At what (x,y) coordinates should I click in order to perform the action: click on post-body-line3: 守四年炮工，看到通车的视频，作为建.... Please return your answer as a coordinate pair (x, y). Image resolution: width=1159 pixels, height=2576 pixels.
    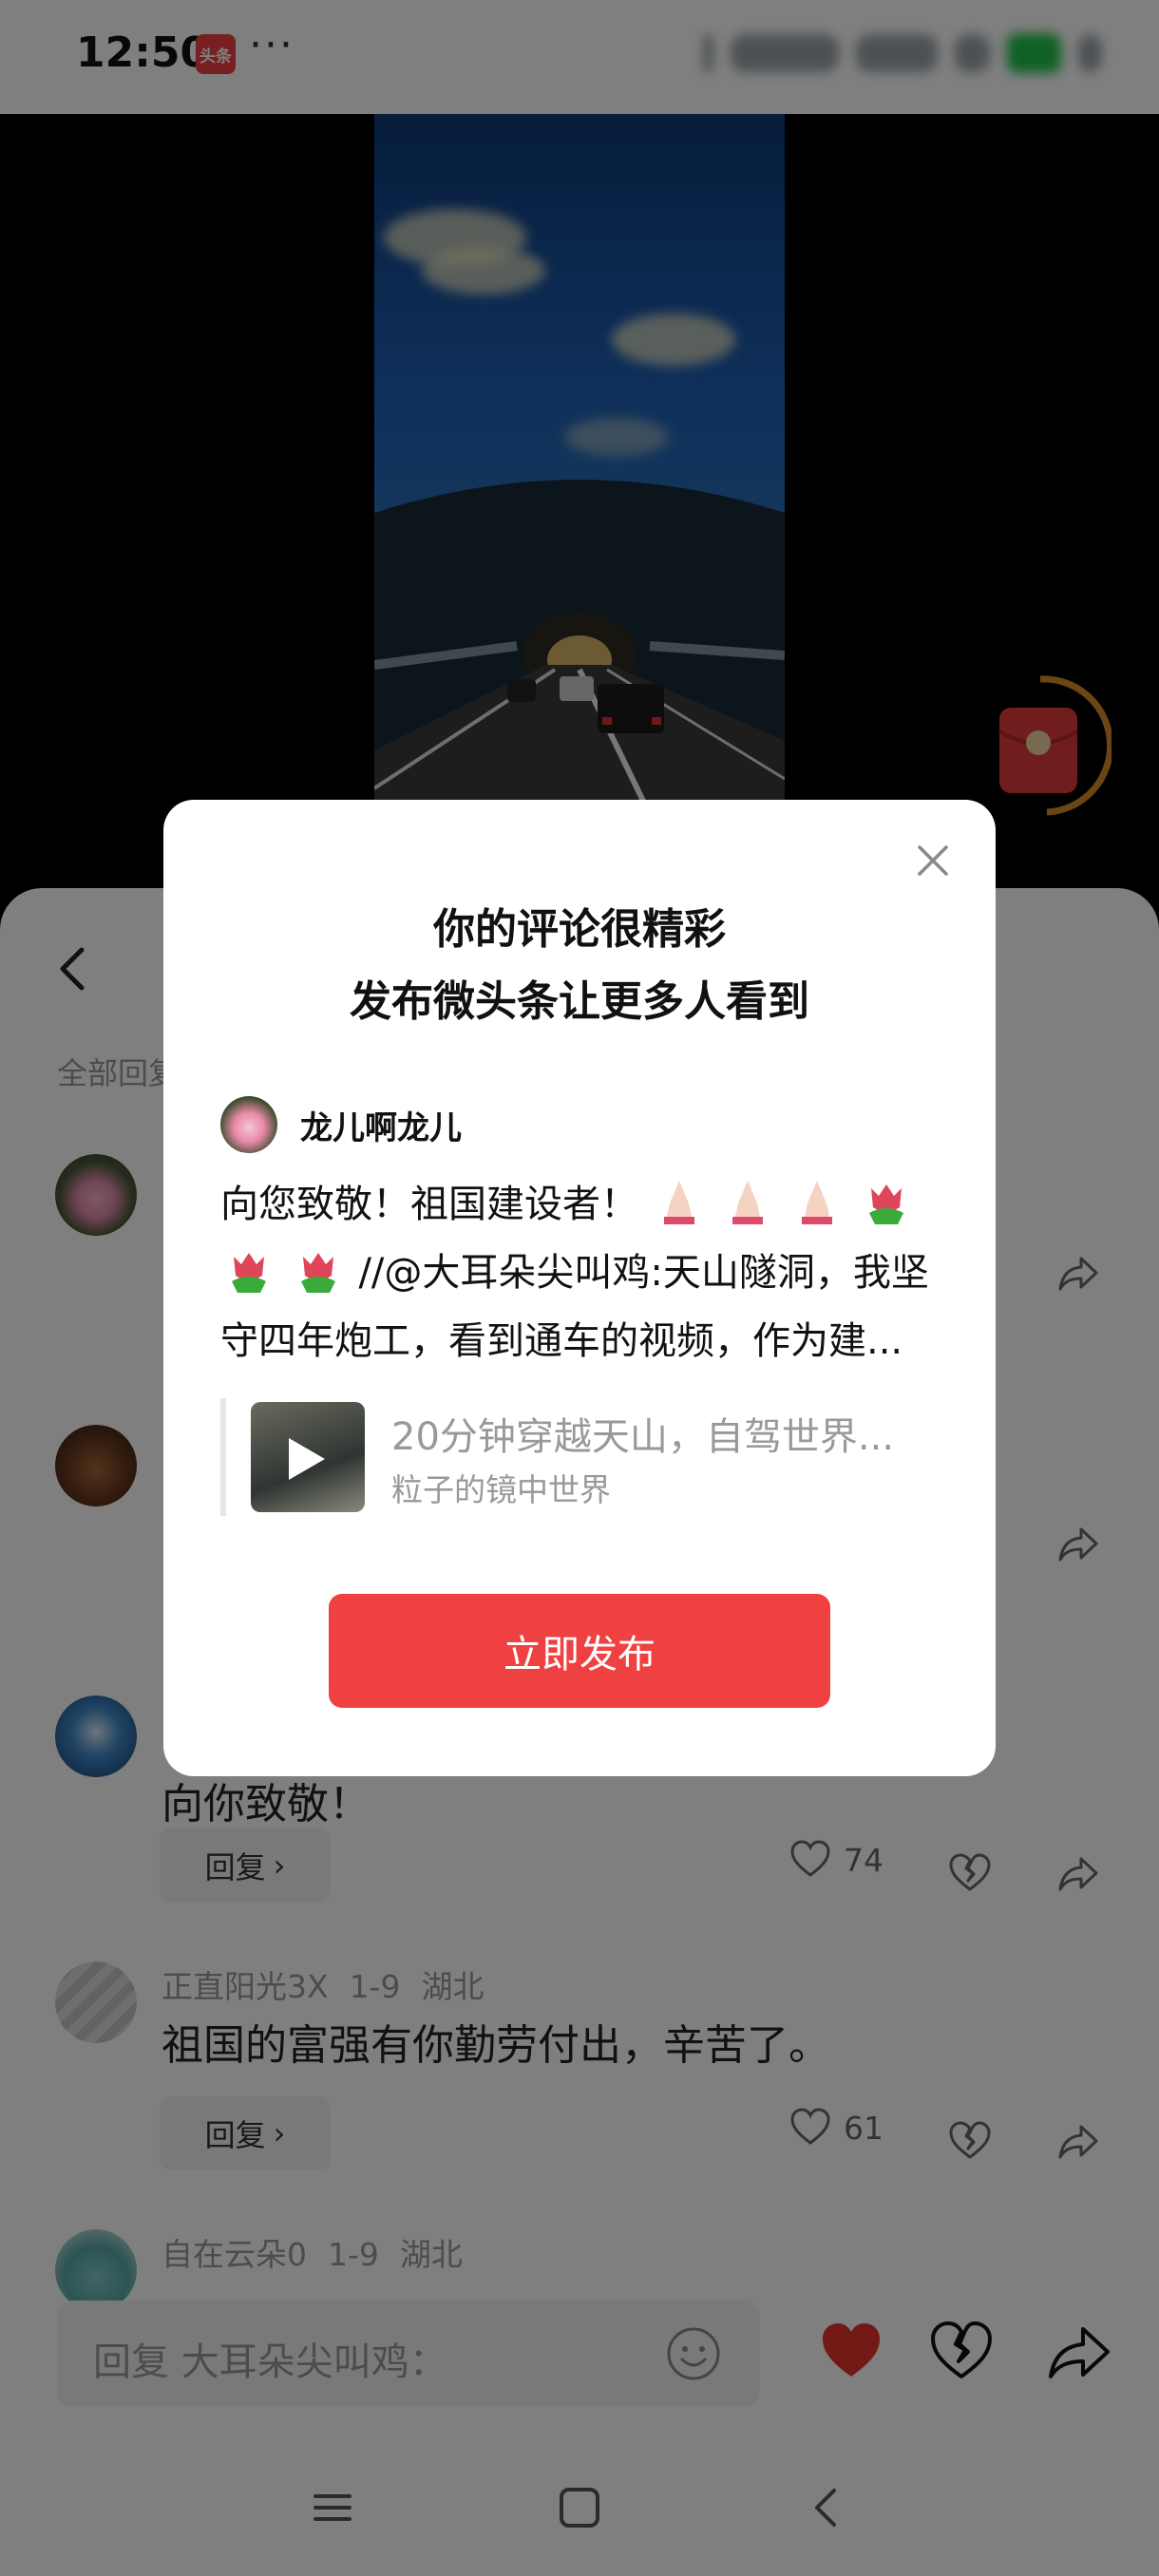
    Looking at the image, I should click on (561, 1341).